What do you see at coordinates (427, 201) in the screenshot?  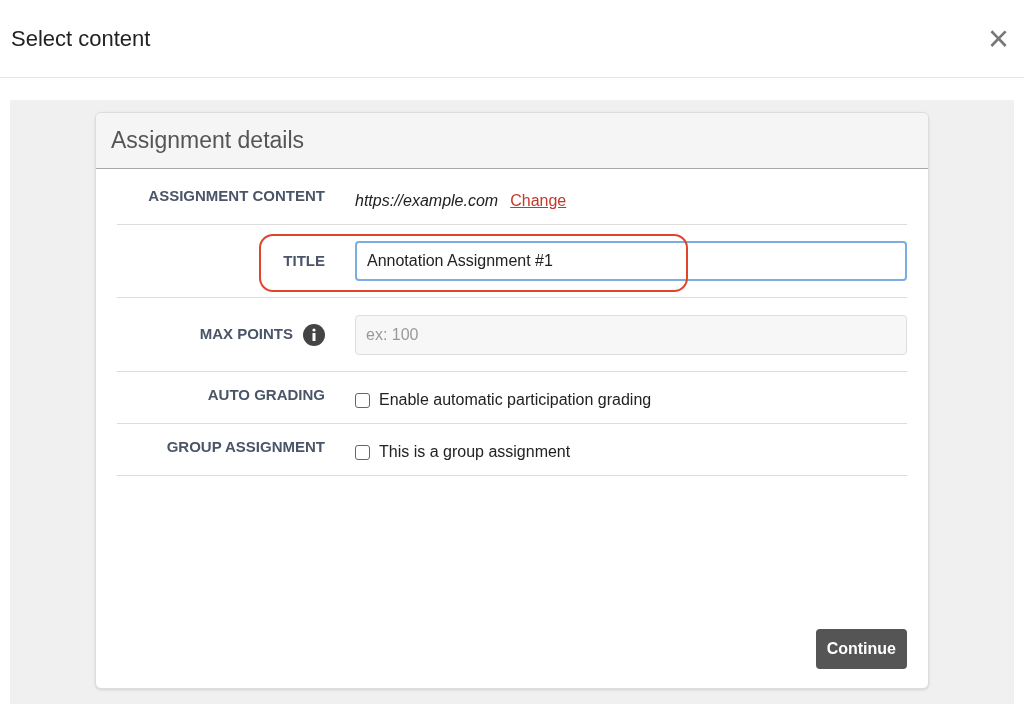 I see `content-url: https://example.com` at bounding box center [427, 201].